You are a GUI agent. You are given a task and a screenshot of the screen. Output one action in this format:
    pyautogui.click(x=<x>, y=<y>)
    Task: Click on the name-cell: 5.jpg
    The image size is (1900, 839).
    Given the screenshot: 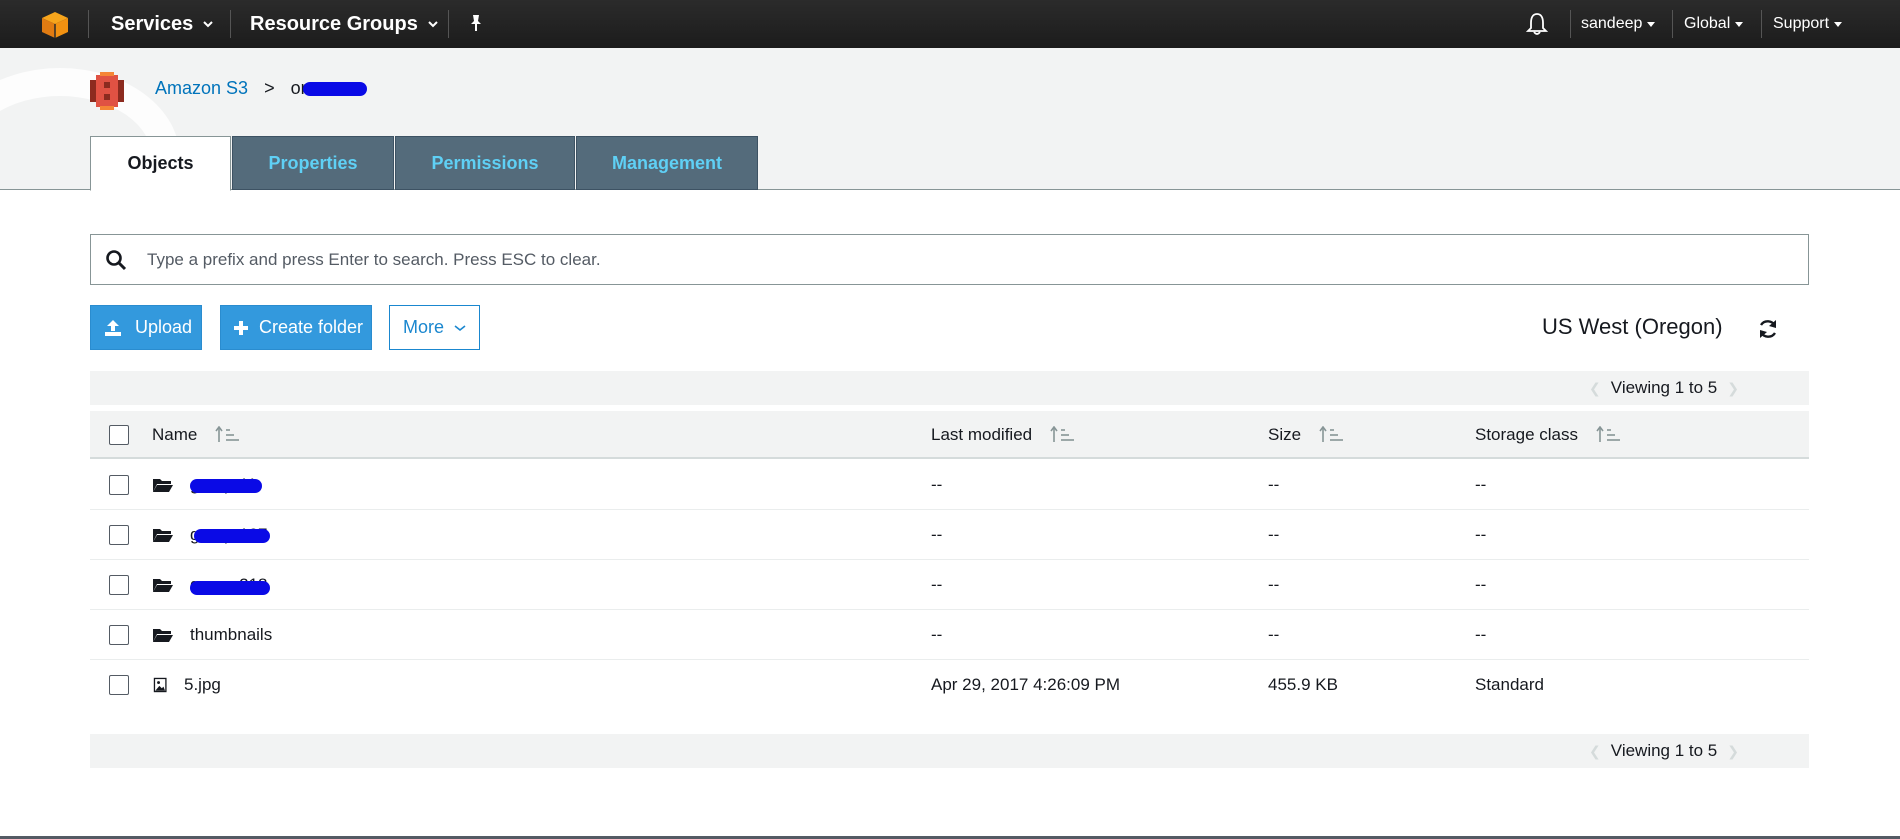 What is the action you would take?
    pyautogui.click(x=186, y=685)
    